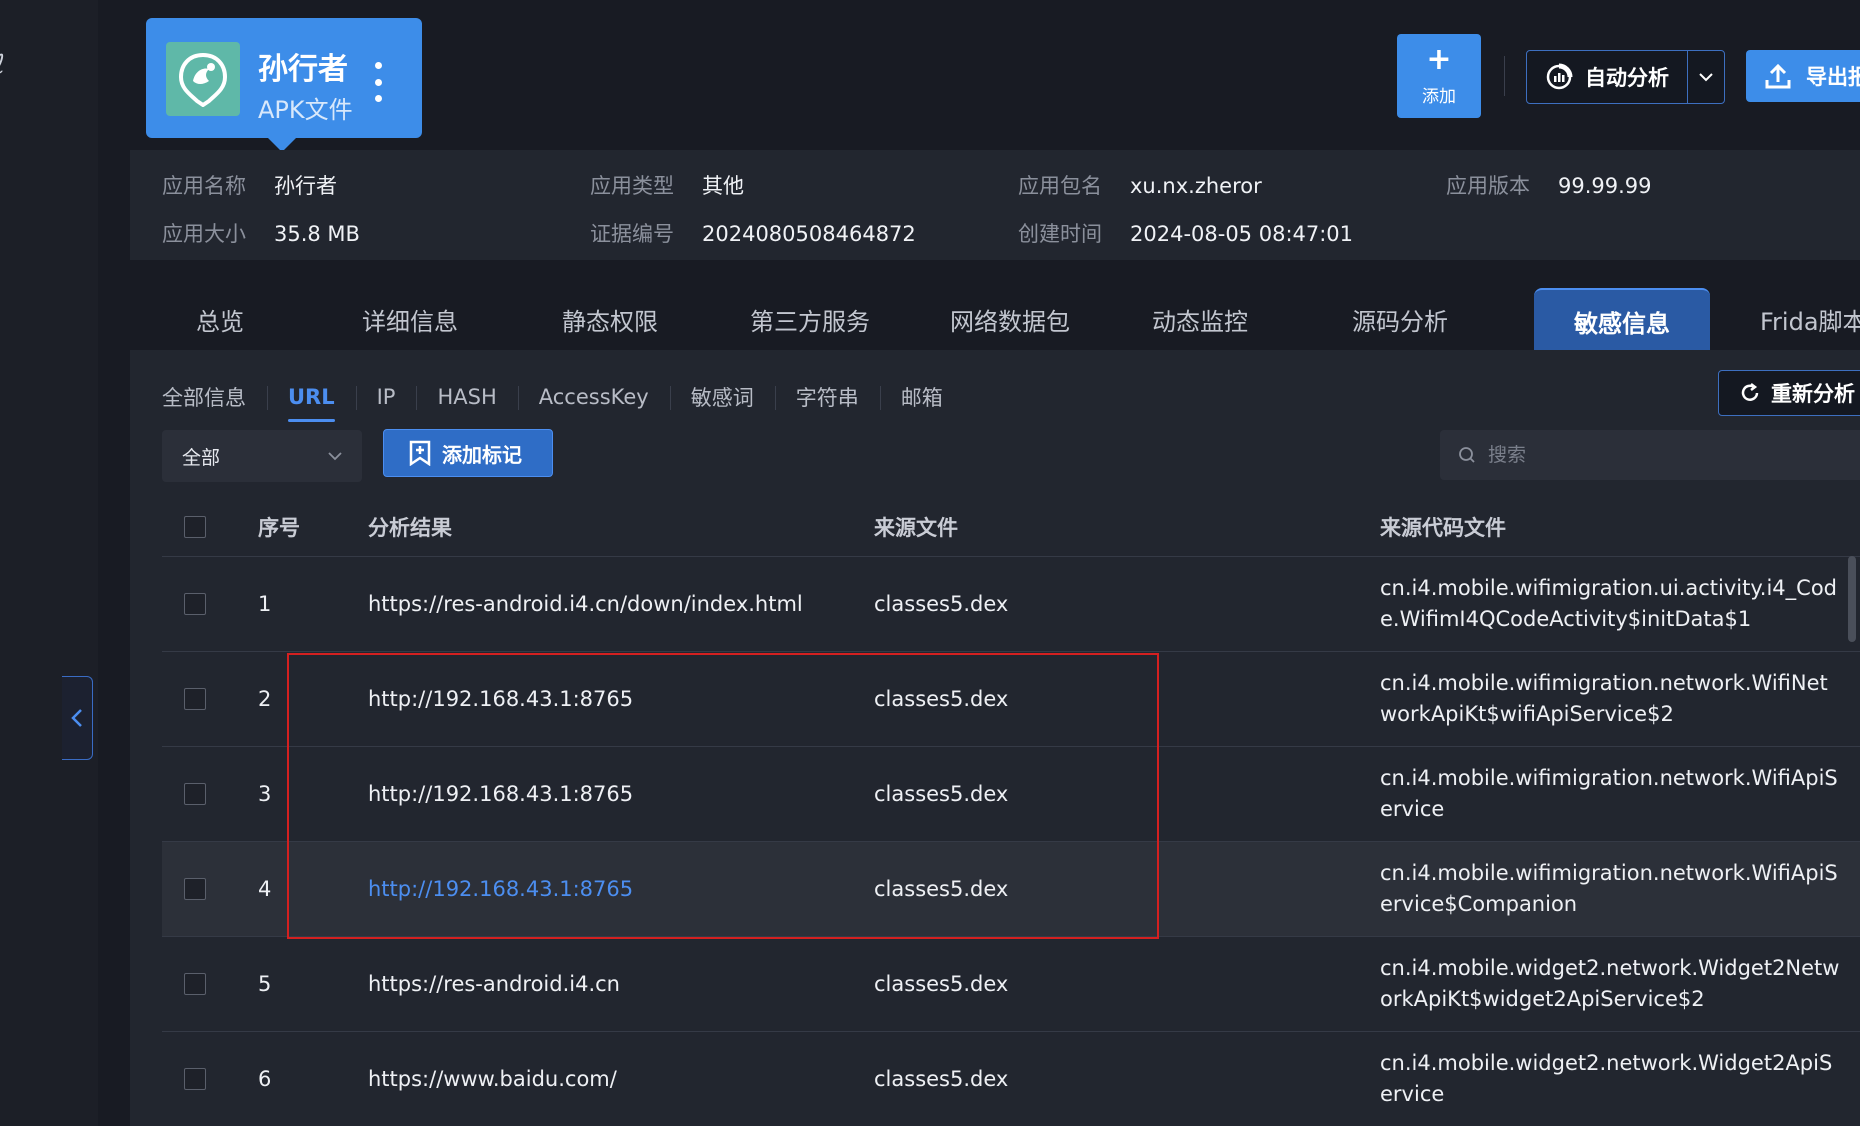 This screenshot has width=1860, height=1126. I want to click on upload-icon, so click(1778, 76).